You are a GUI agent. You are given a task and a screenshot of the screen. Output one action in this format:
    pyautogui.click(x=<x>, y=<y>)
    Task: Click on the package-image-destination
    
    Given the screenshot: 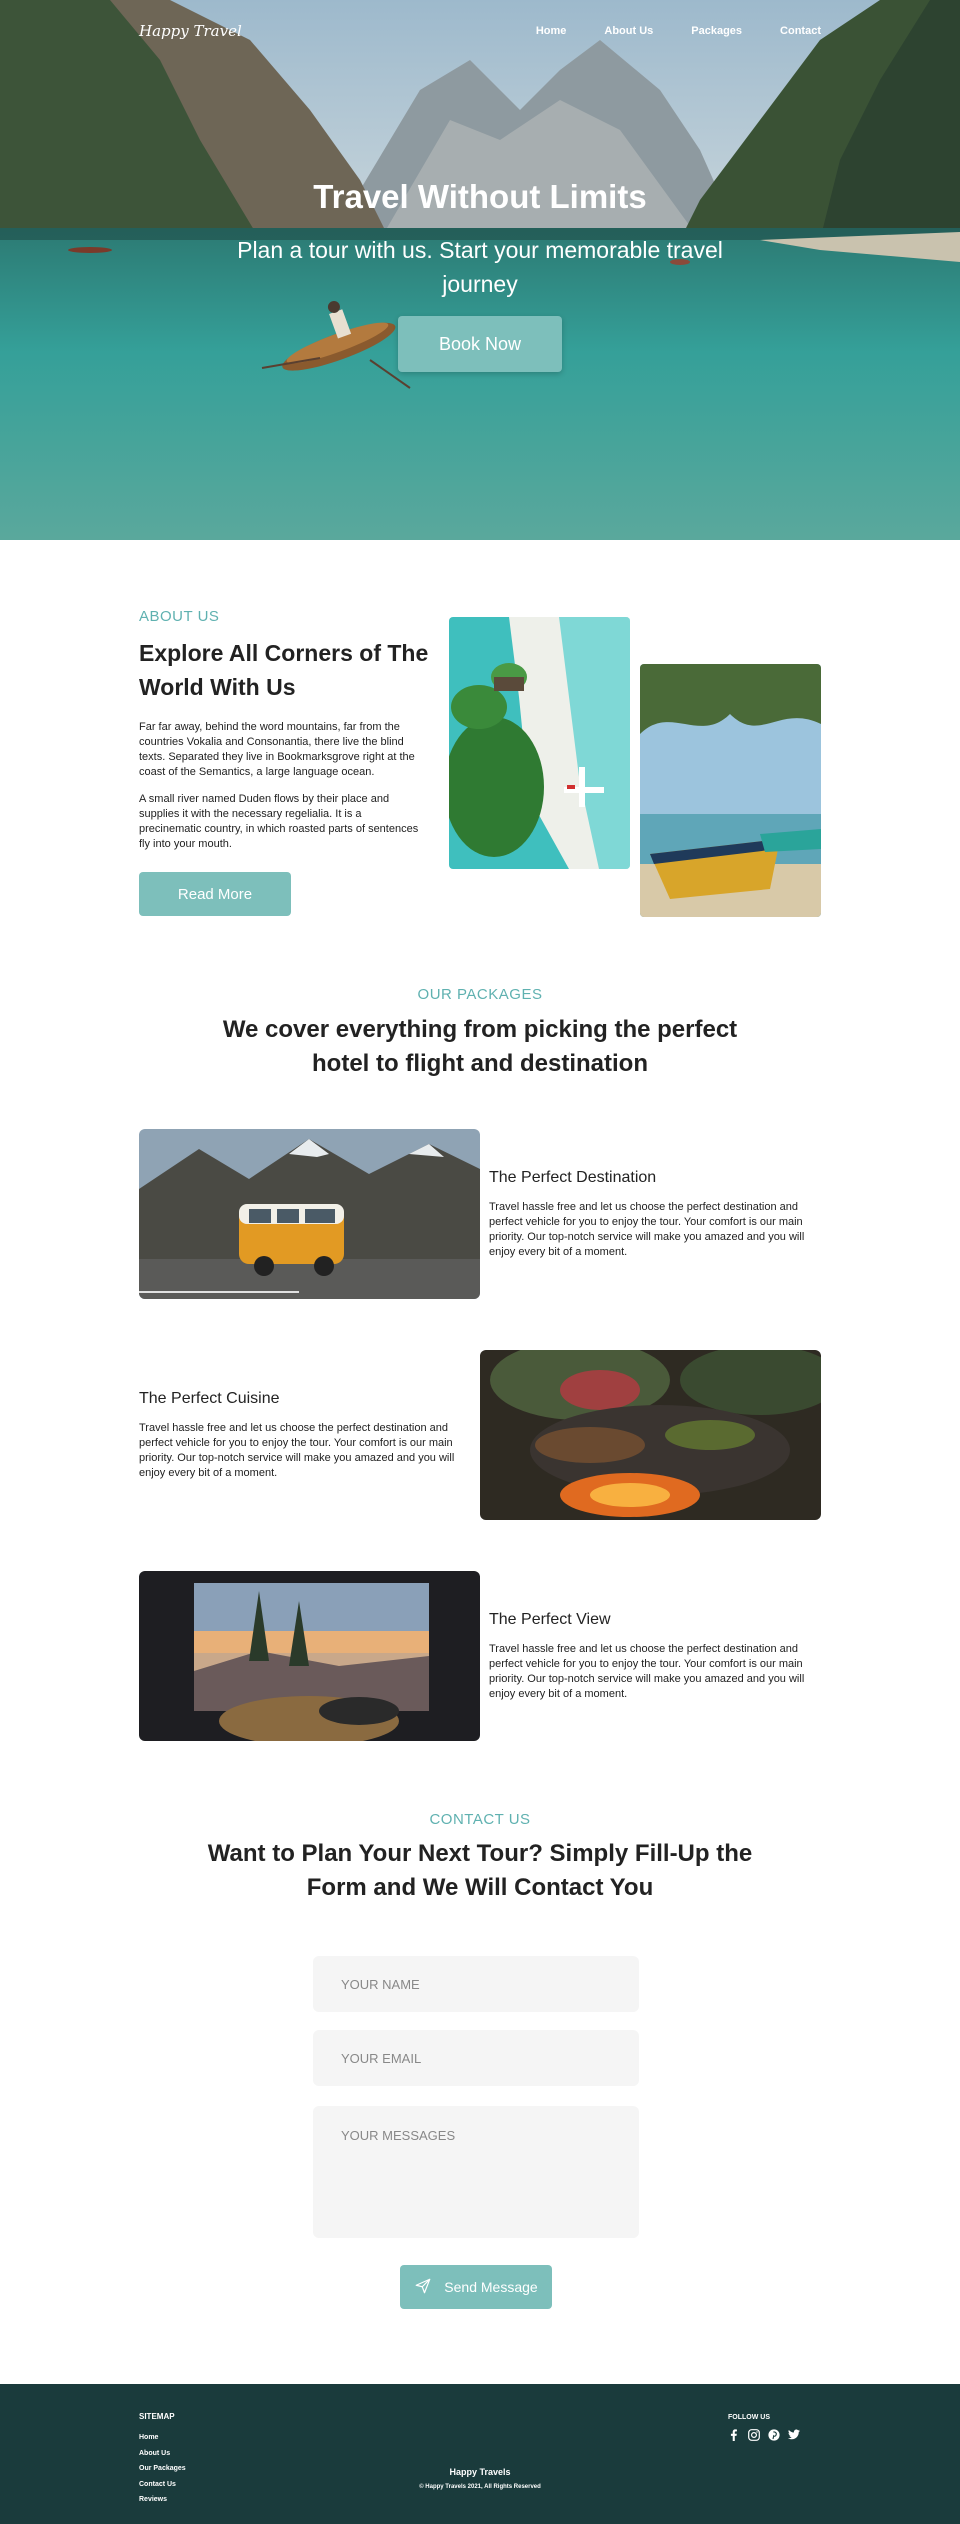 What is the action you would take?
    pyautogui.click(x=309, y=1214)
    